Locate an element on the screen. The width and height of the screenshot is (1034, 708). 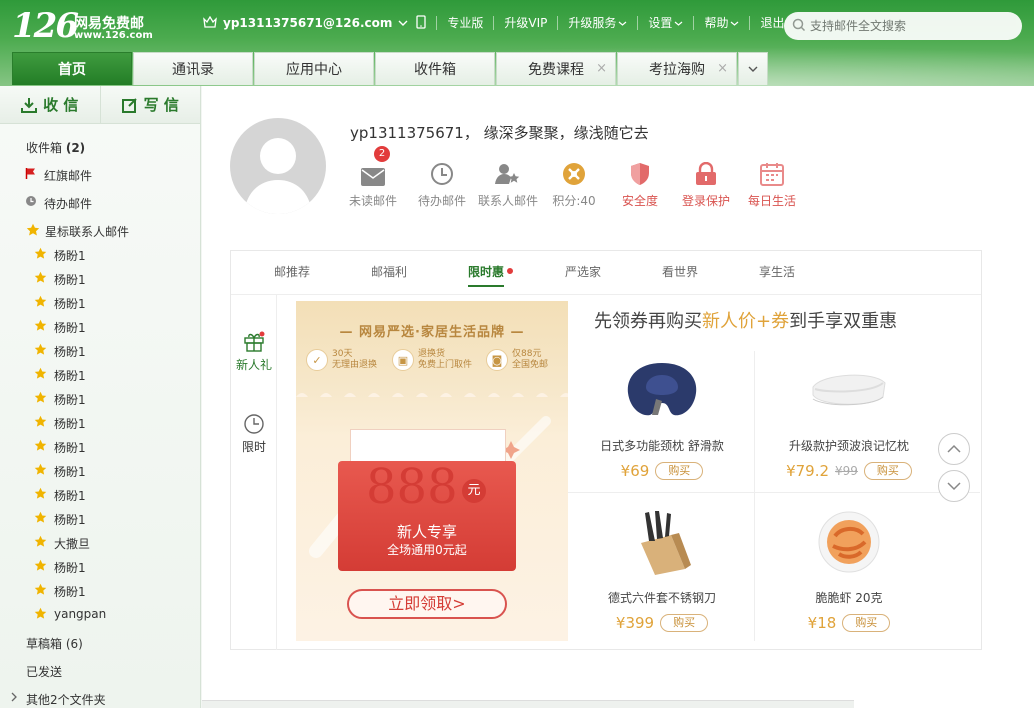
starred-contact-item: yangpan is located at coordinates (70, 614).